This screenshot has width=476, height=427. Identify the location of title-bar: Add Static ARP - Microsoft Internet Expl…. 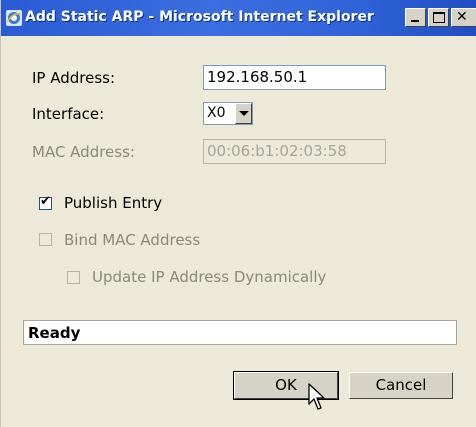
(238, 18).